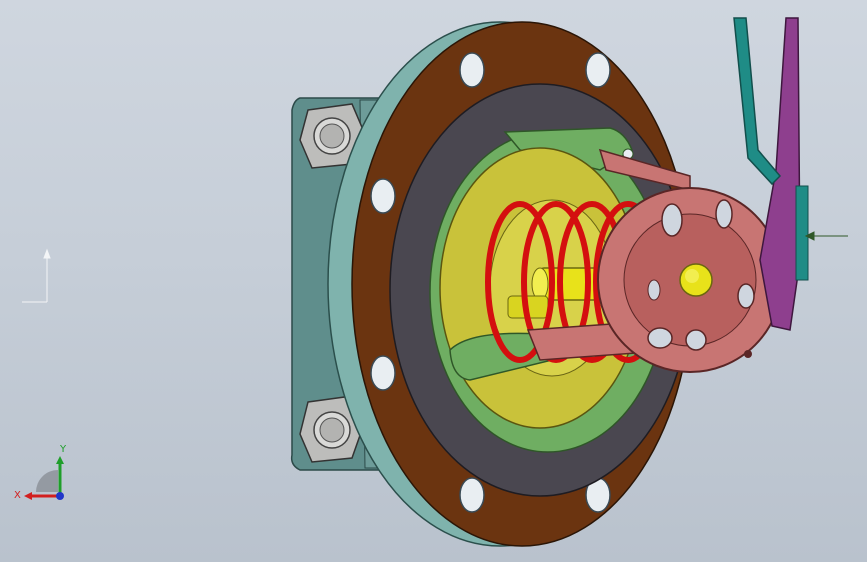 The width and height of the screenshot is (867, 562). Describe the element at coordinates (63, 449) in the screenshot. I see `y-axis-label: Y` at that location.